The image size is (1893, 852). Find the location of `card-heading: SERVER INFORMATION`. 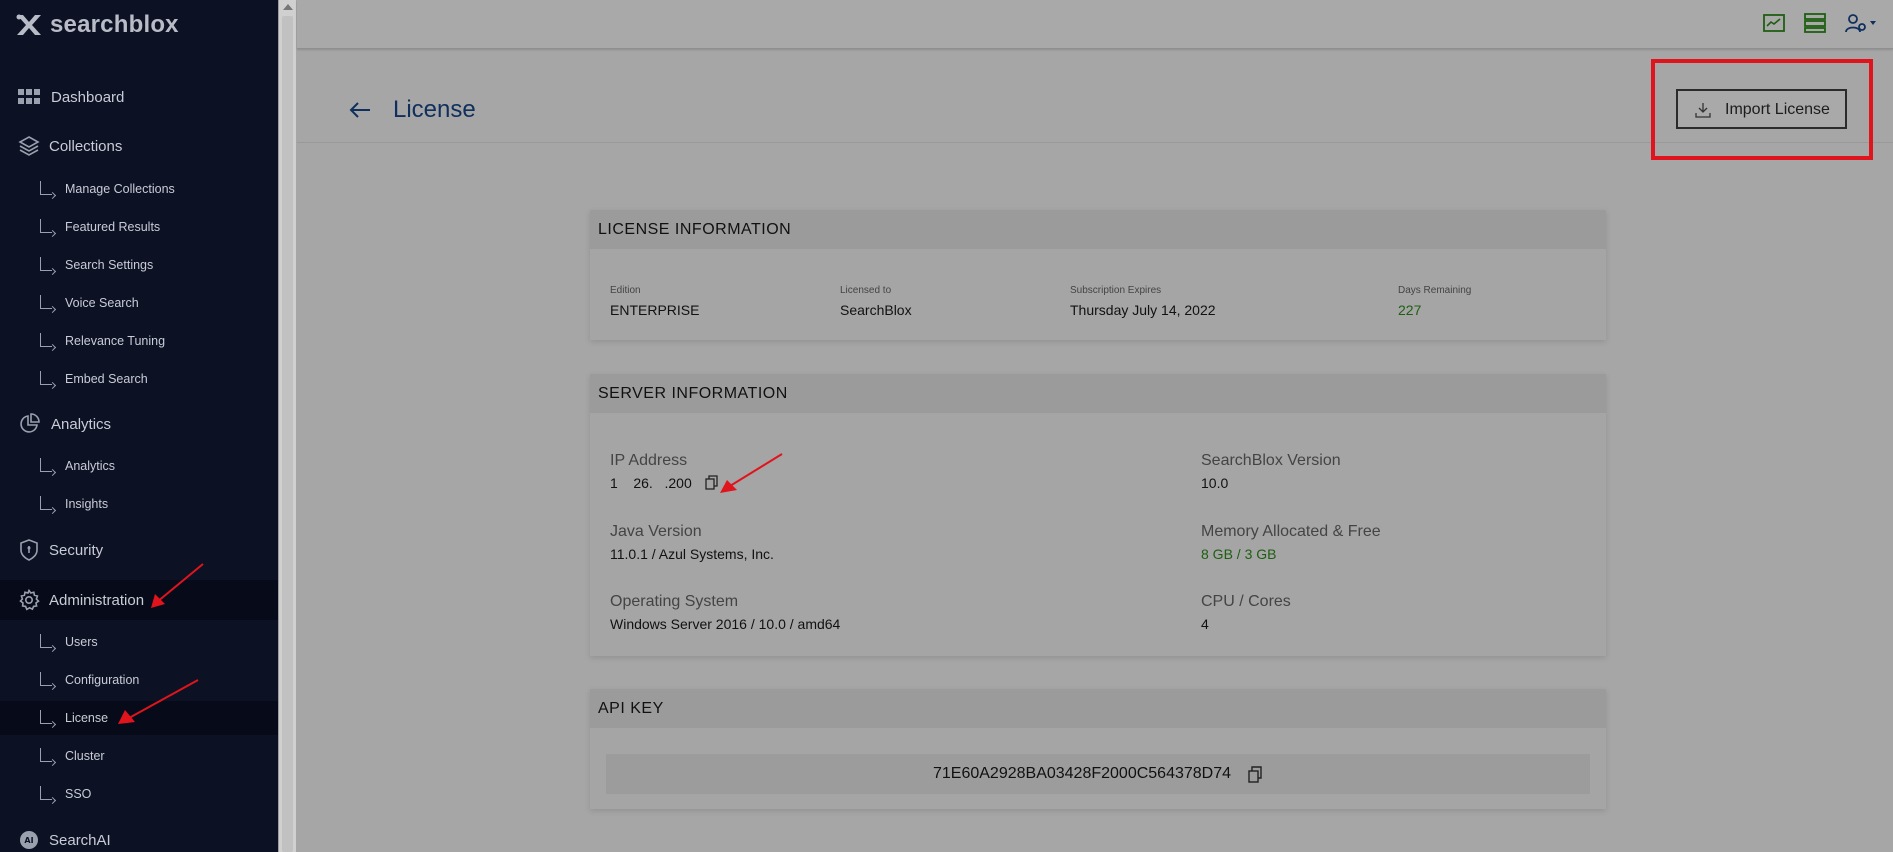

card-heading: SERVER INFORMATION is located at coordinates (1098, 393).